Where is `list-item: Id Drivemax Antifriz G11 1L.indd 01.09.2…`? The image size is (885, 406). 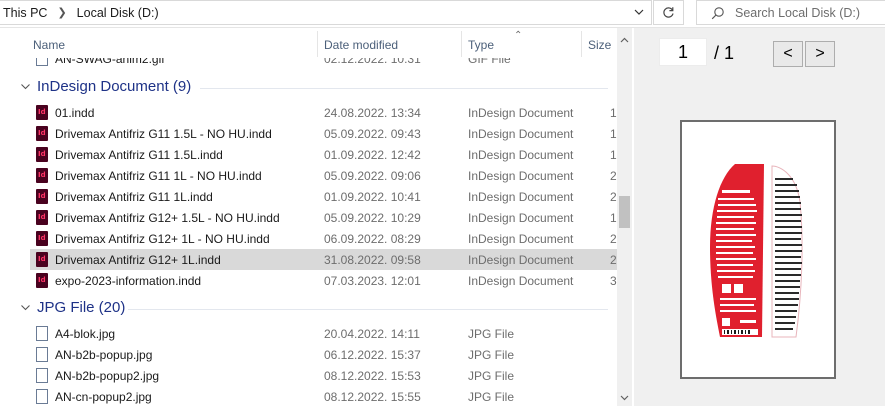
list-item: Id Drivemax Antifriz G11 1L.indd 01.09.2… is located at coordinates (323, 196).